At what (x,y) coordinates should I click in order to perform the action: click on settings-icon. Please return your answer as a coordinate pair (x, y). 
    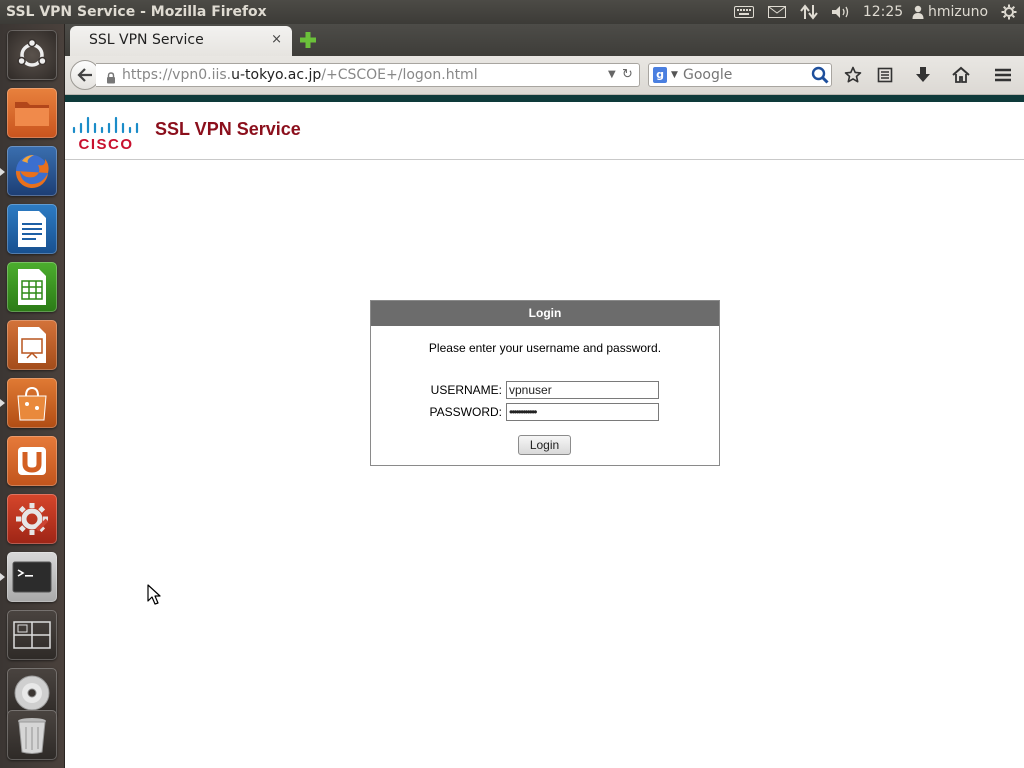
    Looking at the image, I should click on (32, 519).